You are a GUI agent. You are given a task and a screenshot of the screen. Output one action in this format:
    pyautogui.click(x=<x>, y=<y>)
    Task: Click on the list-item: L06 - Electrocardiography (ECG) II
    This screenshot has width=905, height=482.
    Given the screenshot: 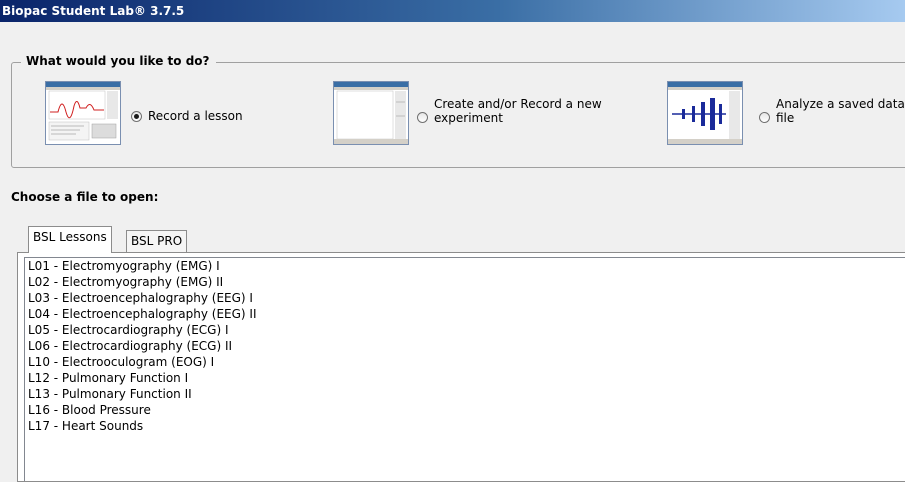 What is the action you would take?
    pyautogui.click(x=465, y=346)
    